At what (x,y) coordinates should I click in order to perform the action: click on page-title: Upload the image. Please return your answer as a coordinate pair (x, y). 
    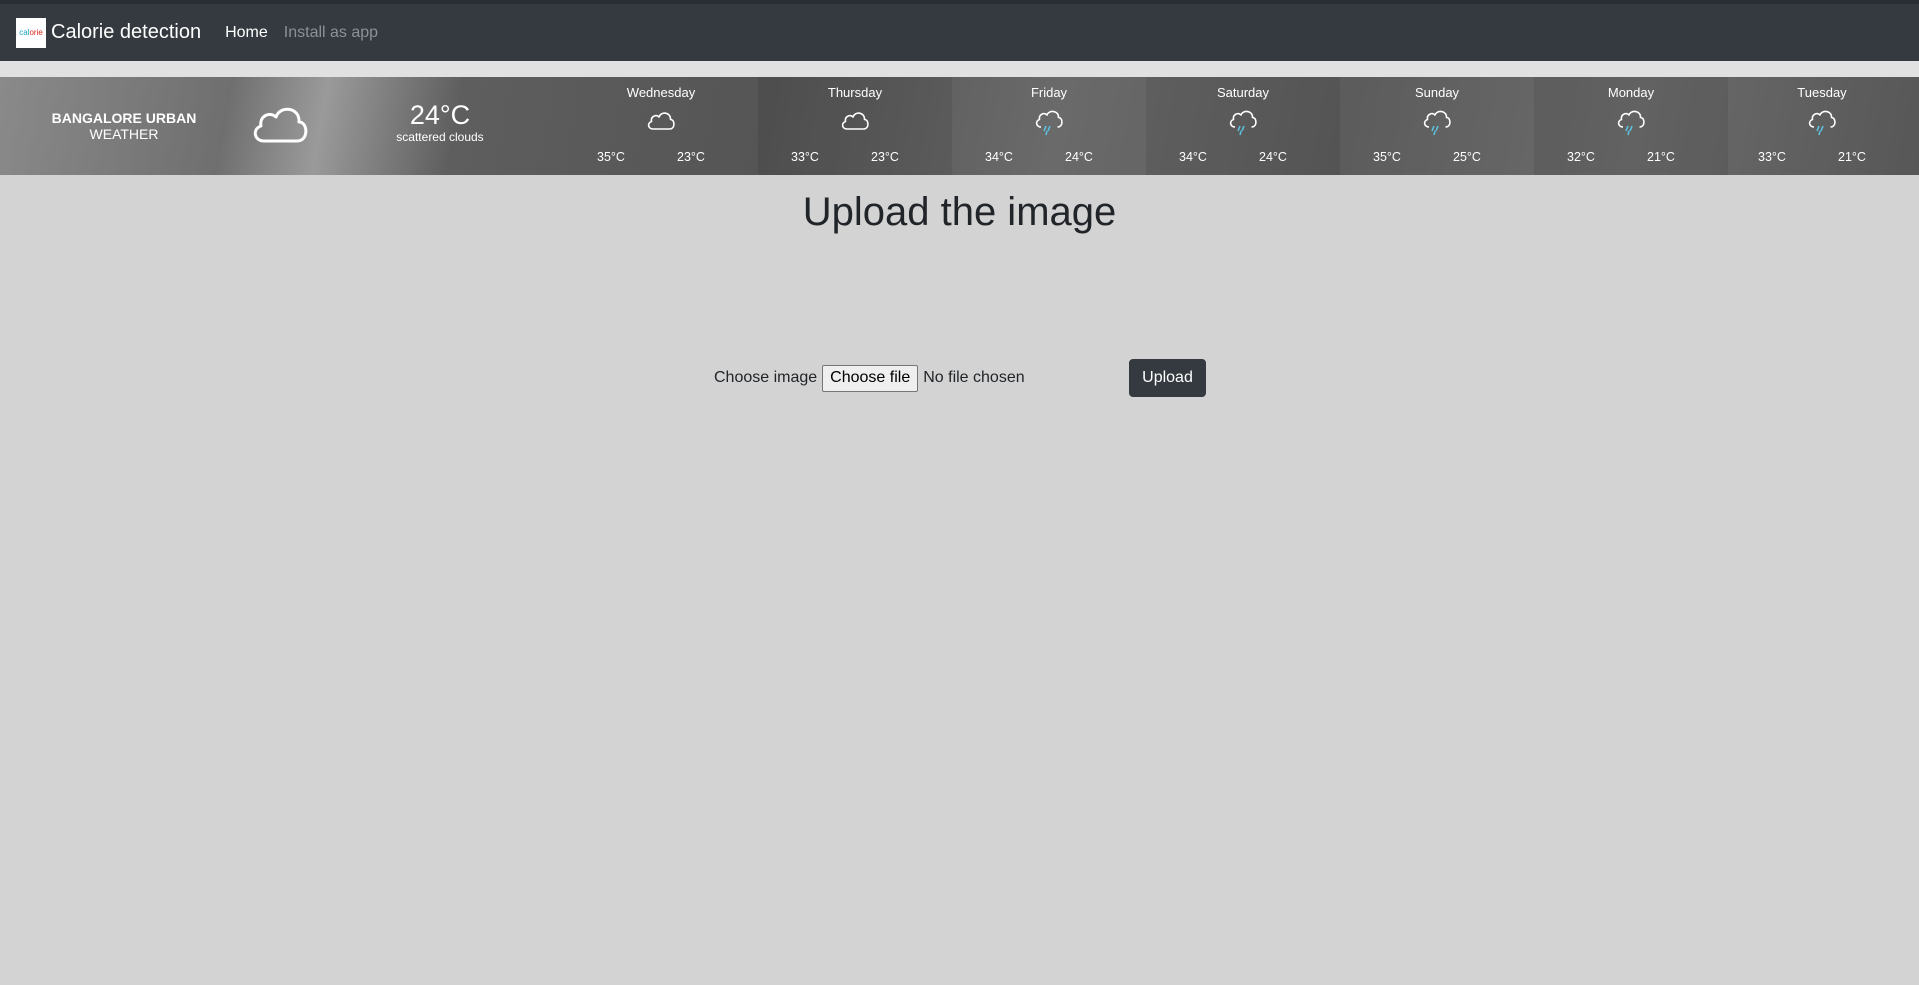
    Looking at the image, I should click on (959, 212).